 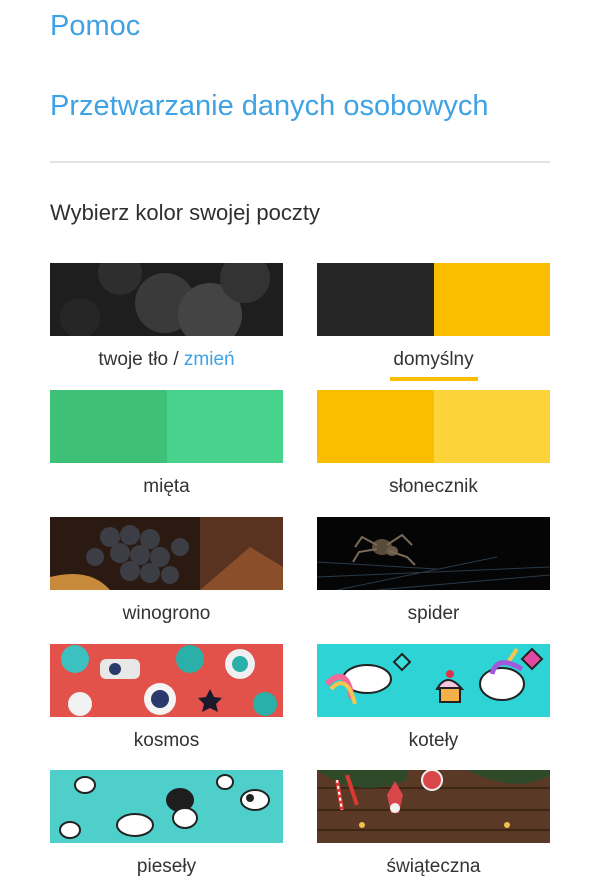 I want to click on theme-dogs: pieseły, so click(x=166, y=824).